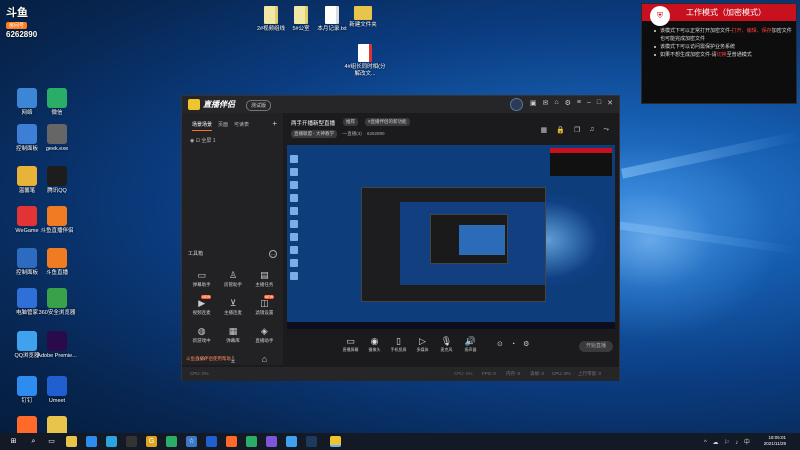 The height and width of the screenshot is (450, 800). What do you see at coordinates (264, 279) in the screenshot?
I see `tool-task: ▤ 主播任务` at bounding box center [264, 279].